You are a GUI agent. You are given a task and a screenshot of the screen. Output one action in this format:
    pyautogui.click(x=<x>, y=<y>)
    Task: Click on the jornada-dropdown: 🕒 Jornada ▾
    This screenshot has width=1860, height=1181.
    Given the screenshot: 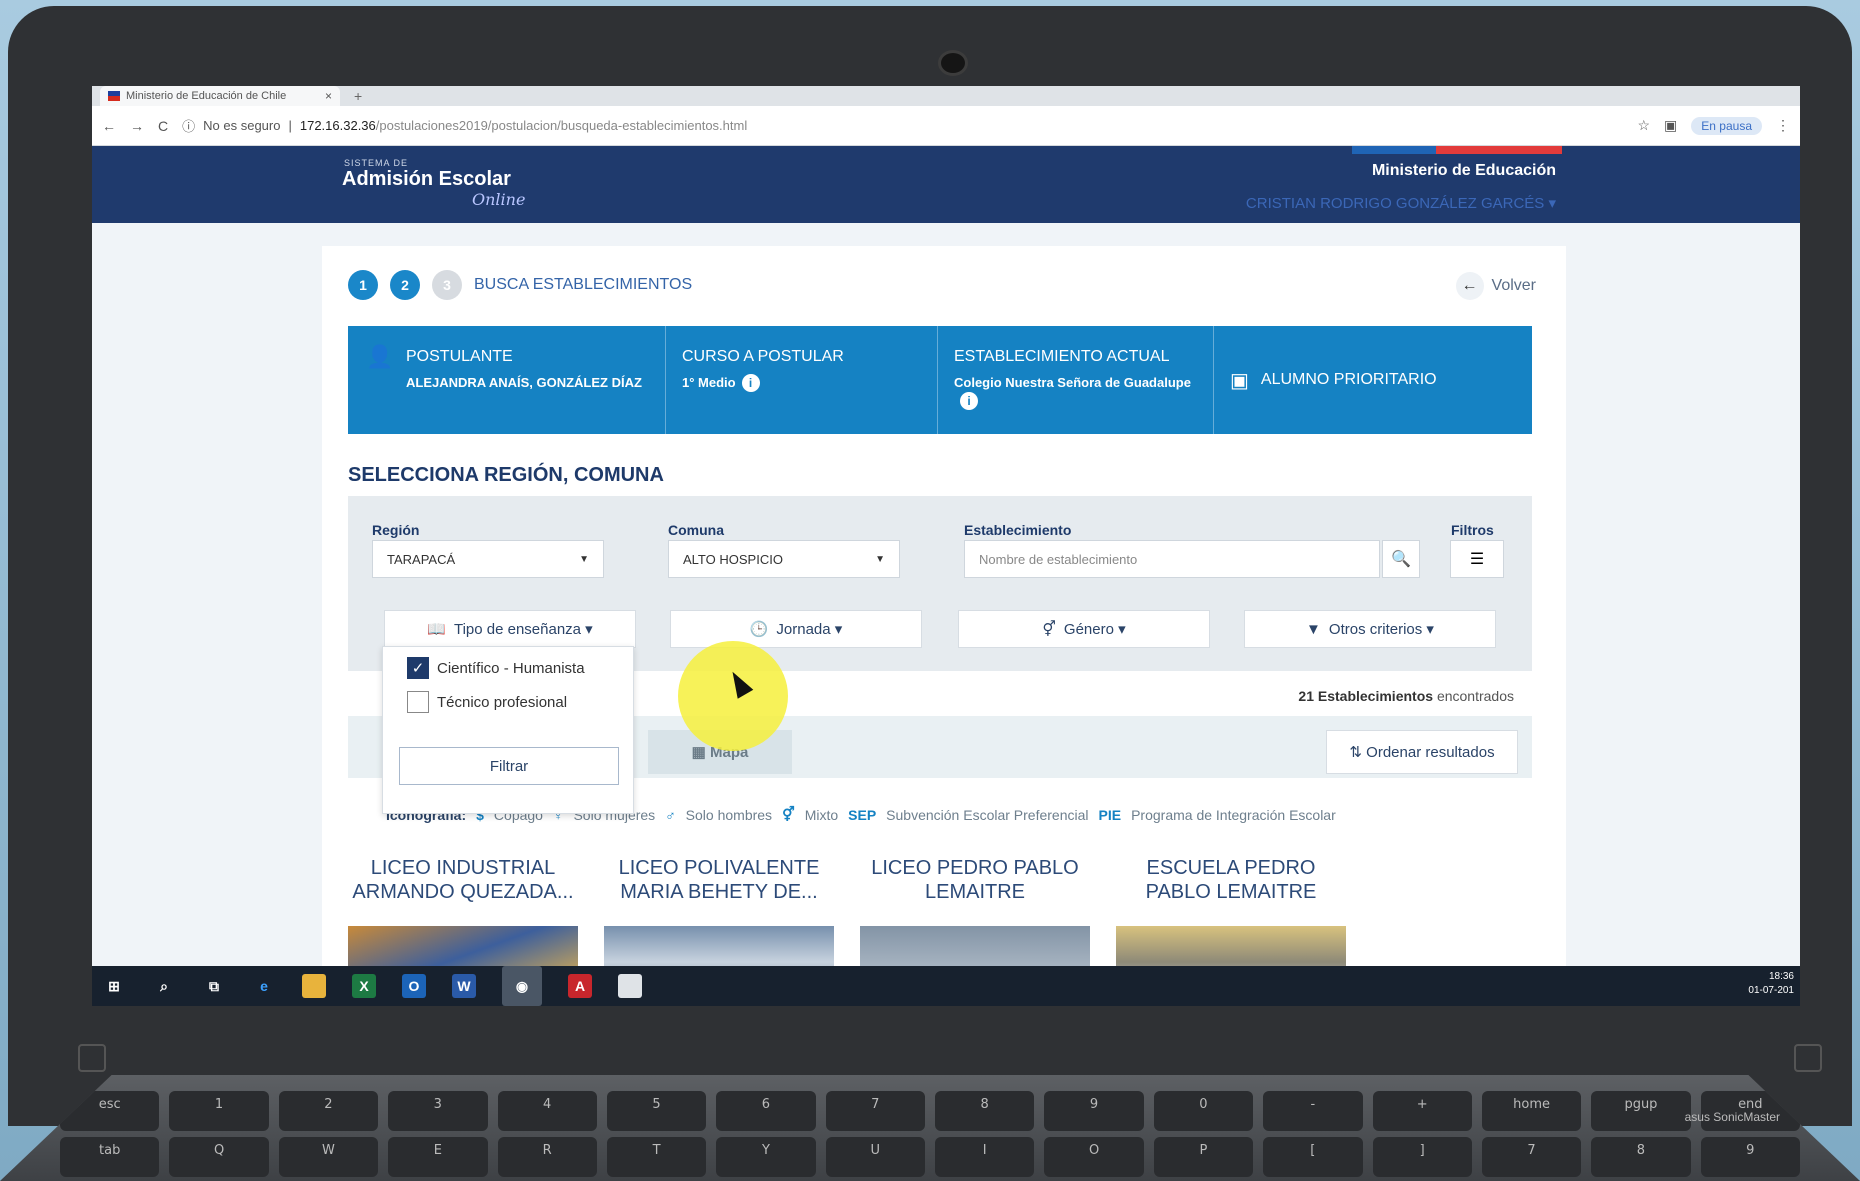 What is the action you would take?
    pyautogui.click(x=796, y=629)
    